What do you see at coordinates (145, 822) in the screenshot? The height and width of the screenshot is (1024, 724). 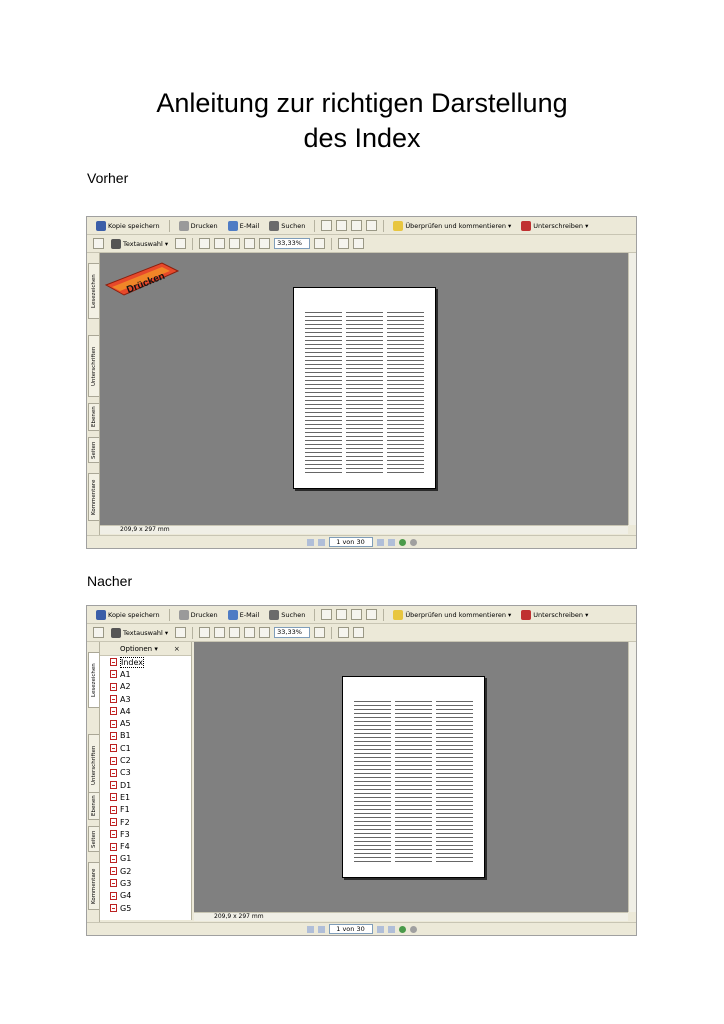 I see `bookmark-item: F2` at bounding box center [145, 822].